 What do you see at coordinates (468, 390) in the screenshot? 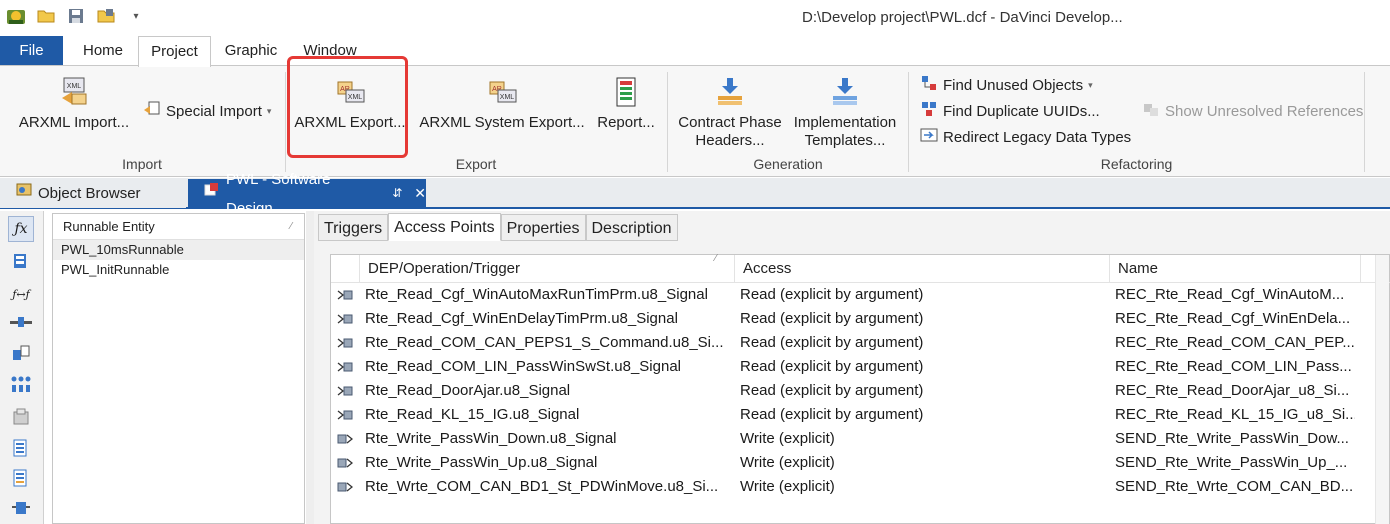
I see `dep-cell: Rte_Read_DoorAjar.u8_Signal` at bounding box center [468, 390].